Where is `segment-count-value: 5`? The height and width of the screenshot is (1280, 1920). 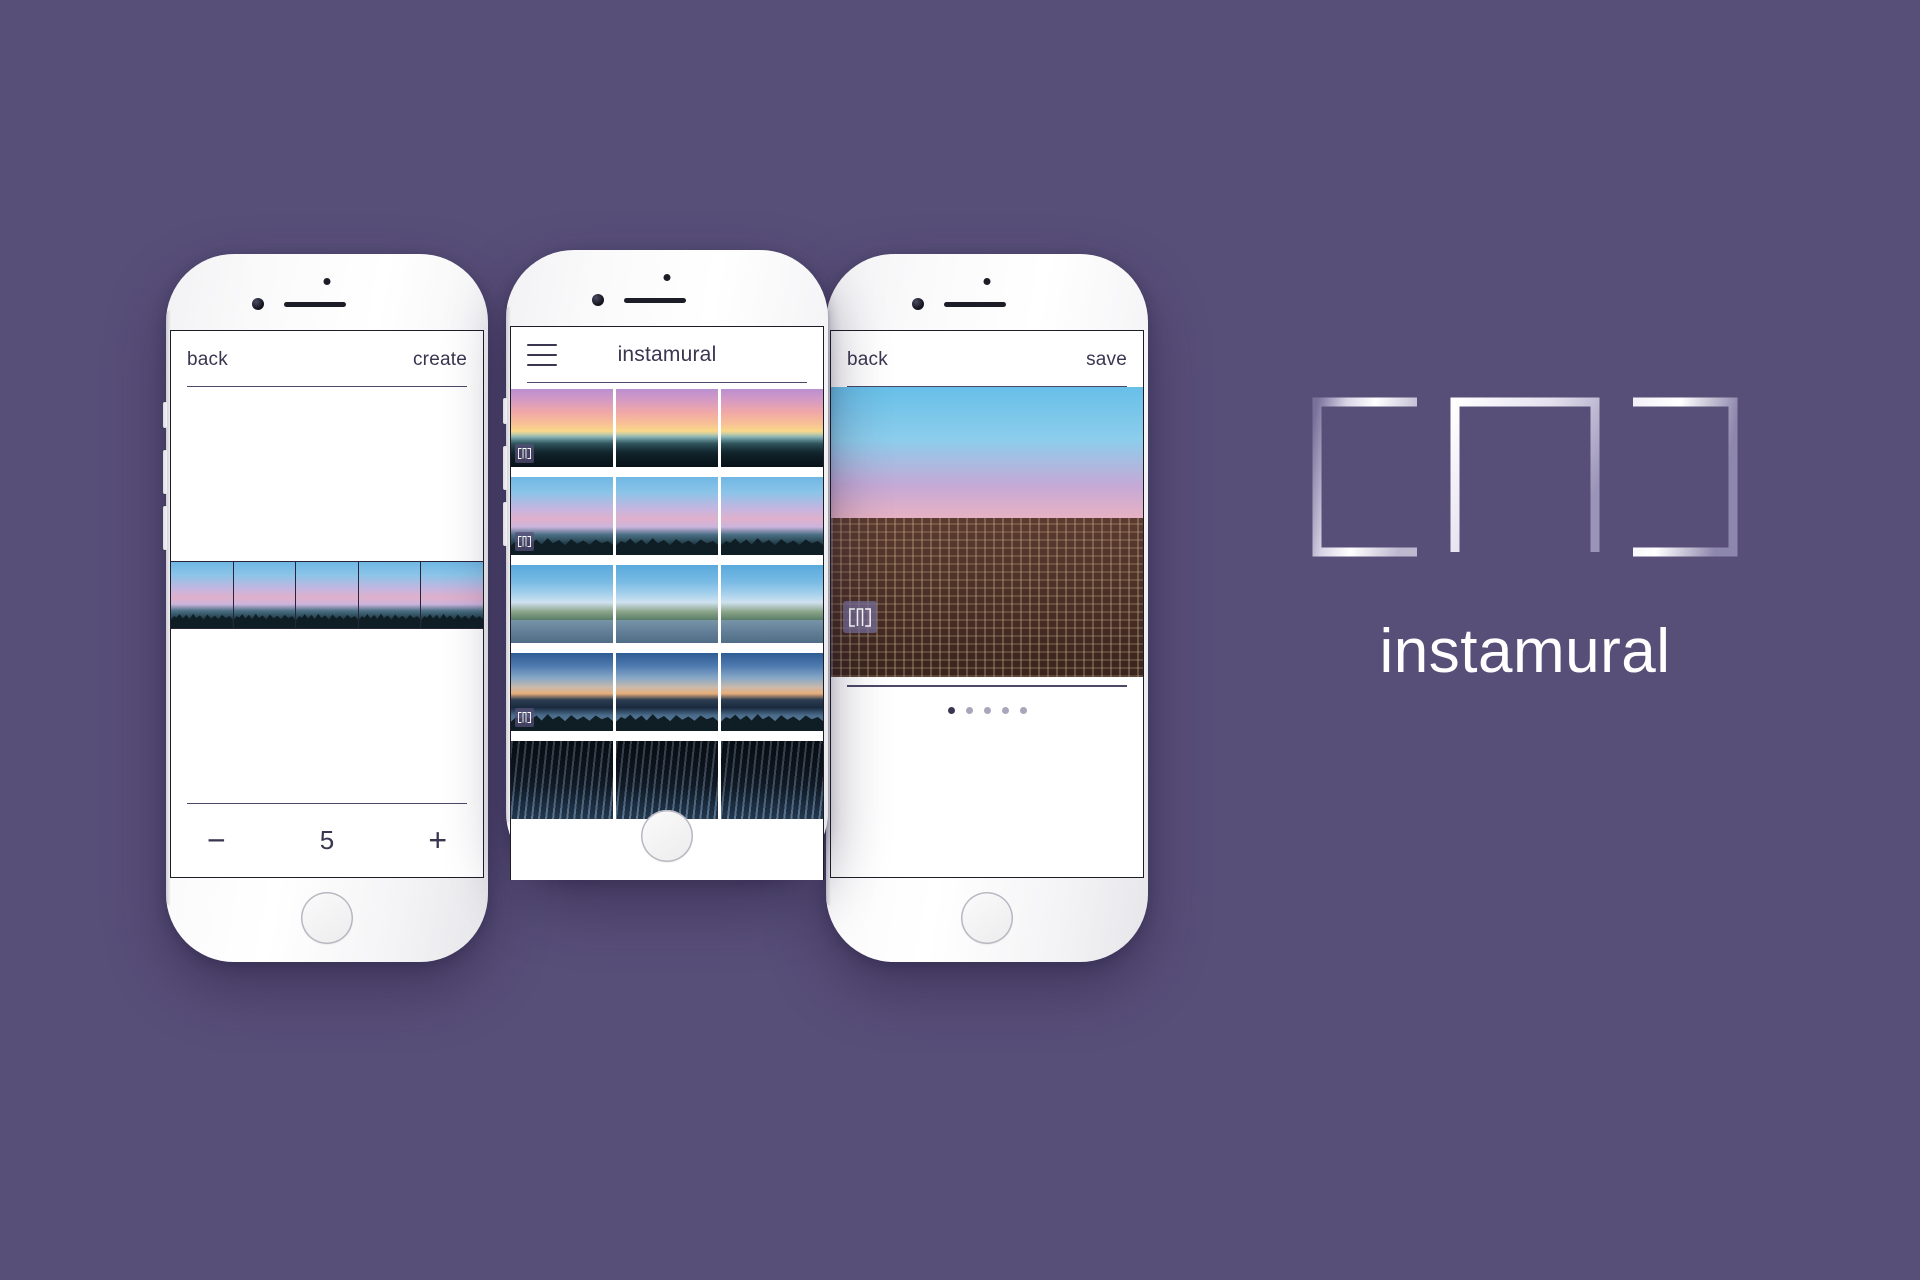 segment-count-value: 5 is located at coordinates (327, 840).